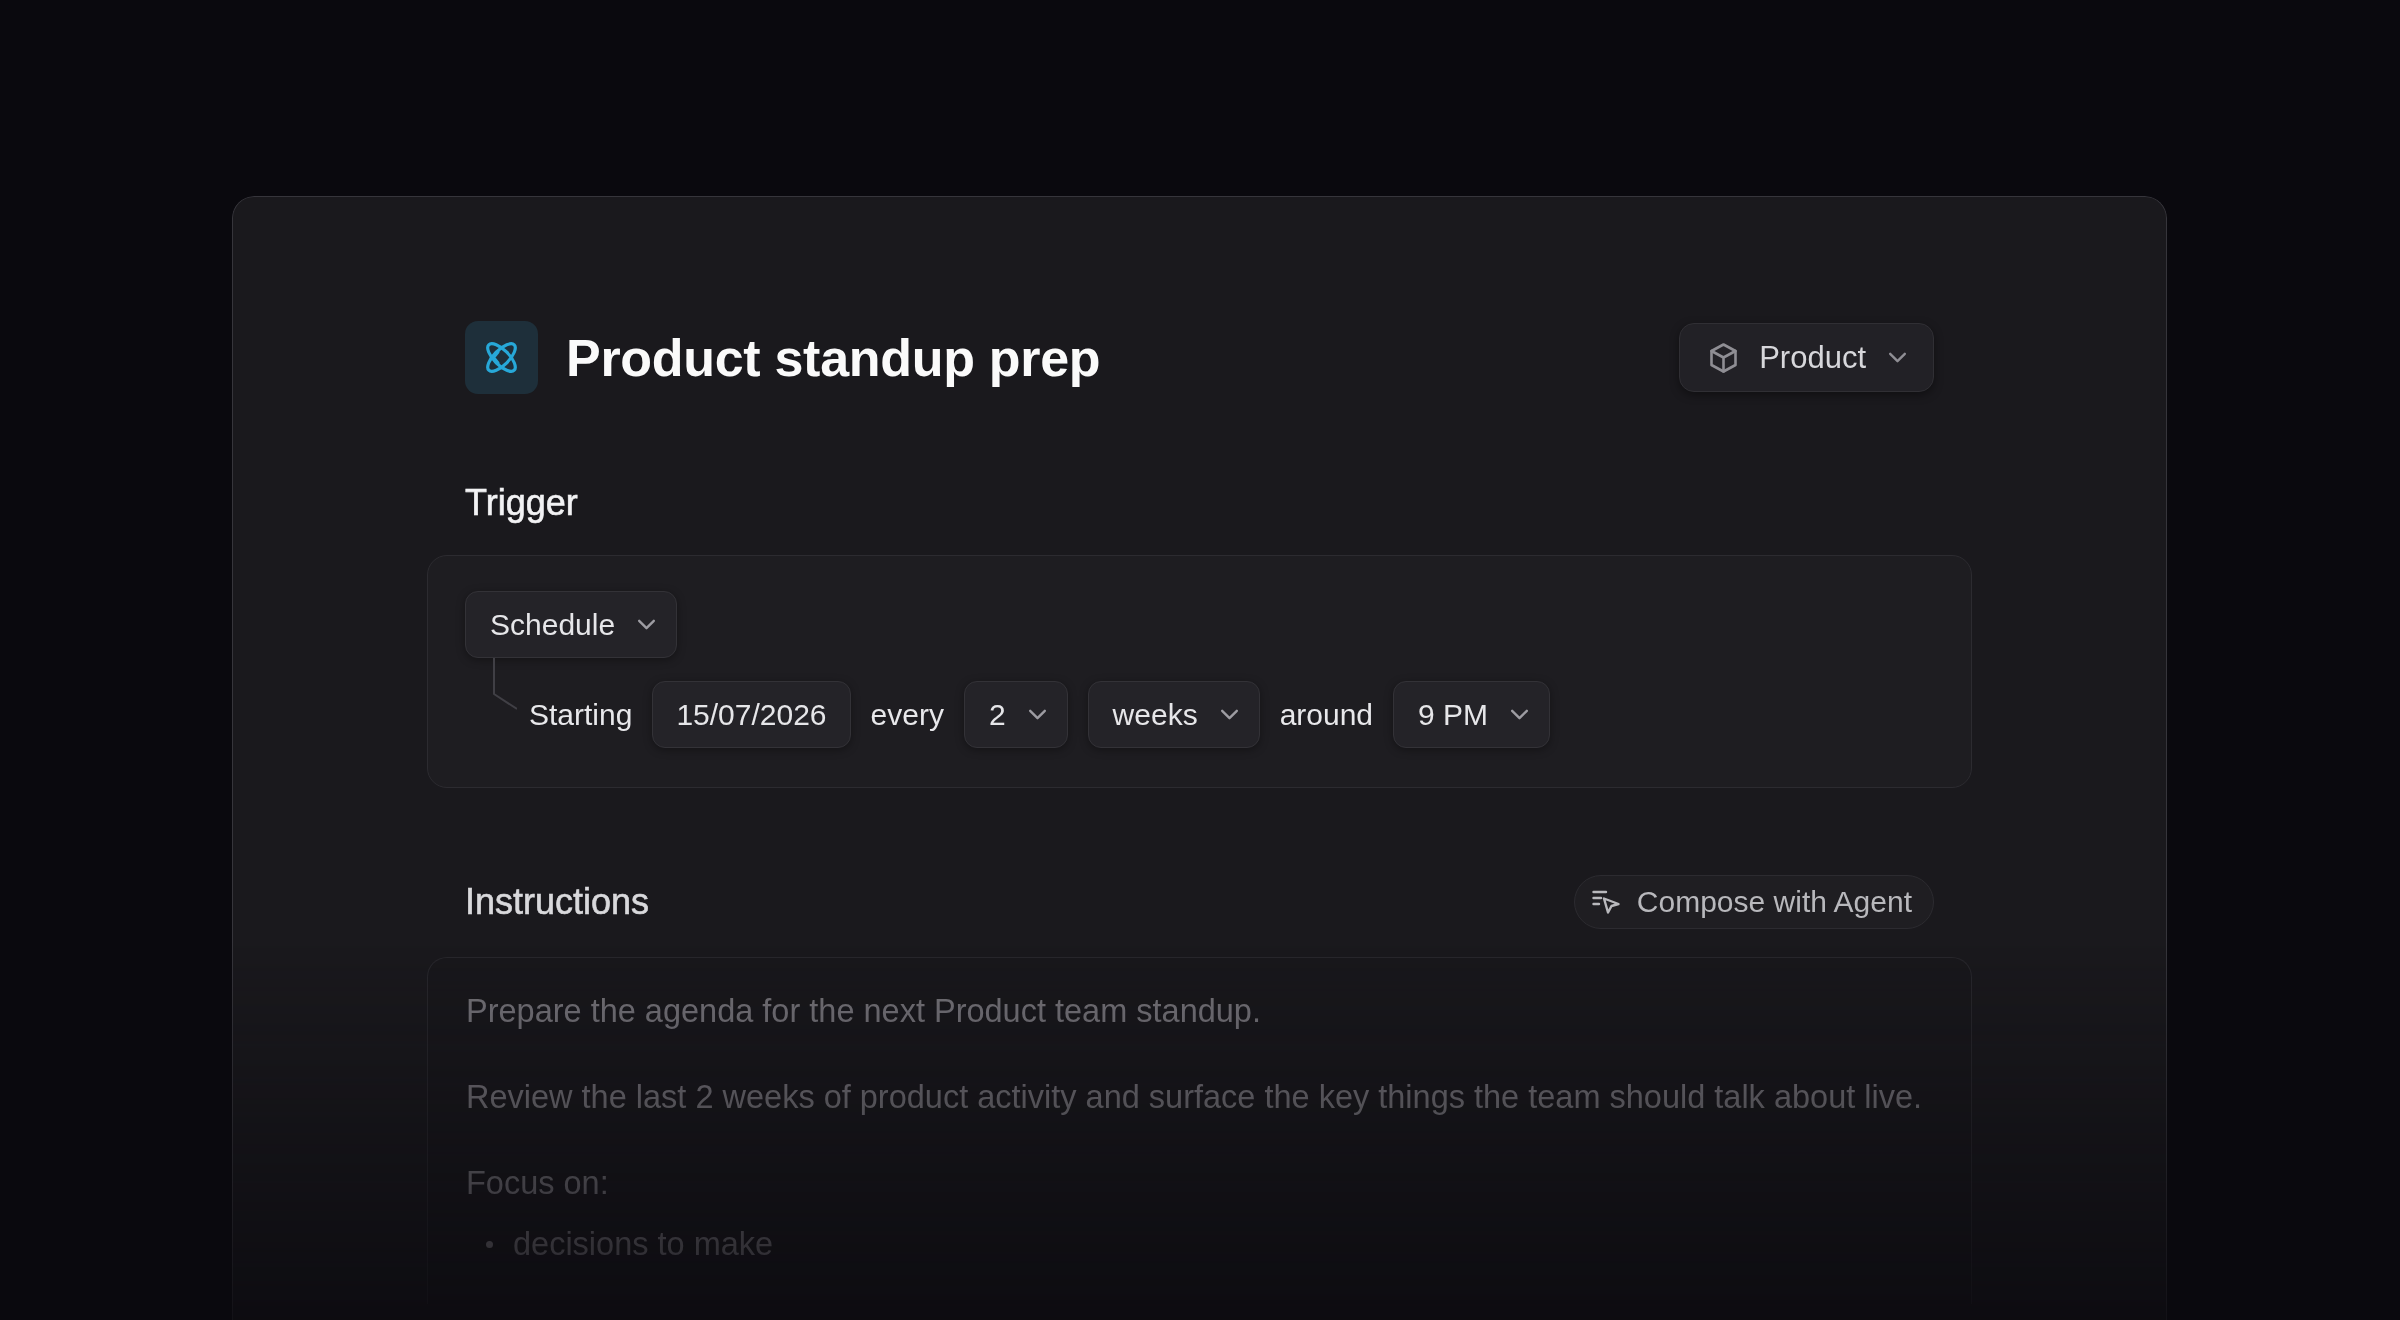  I want to click on atom-icon, so click(501, 357).